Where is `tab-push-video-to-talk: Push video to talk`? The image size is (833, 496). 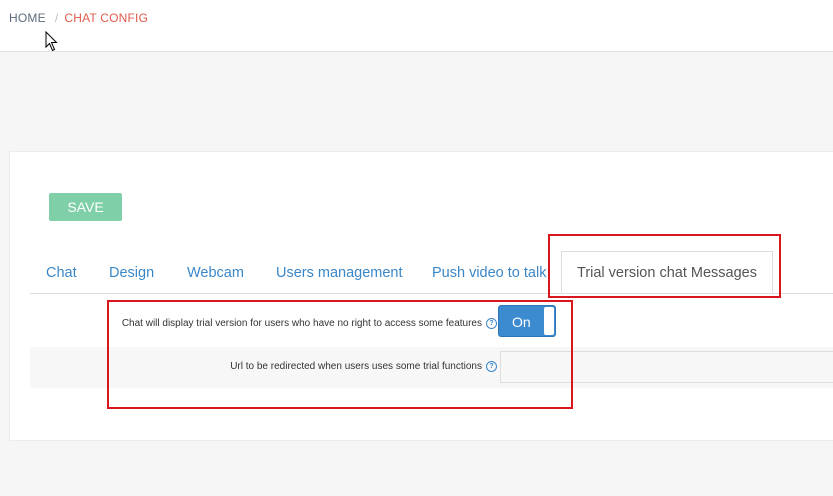 tab-push-video-to-talk: Push video to talk is located at coordinates (489, 273).